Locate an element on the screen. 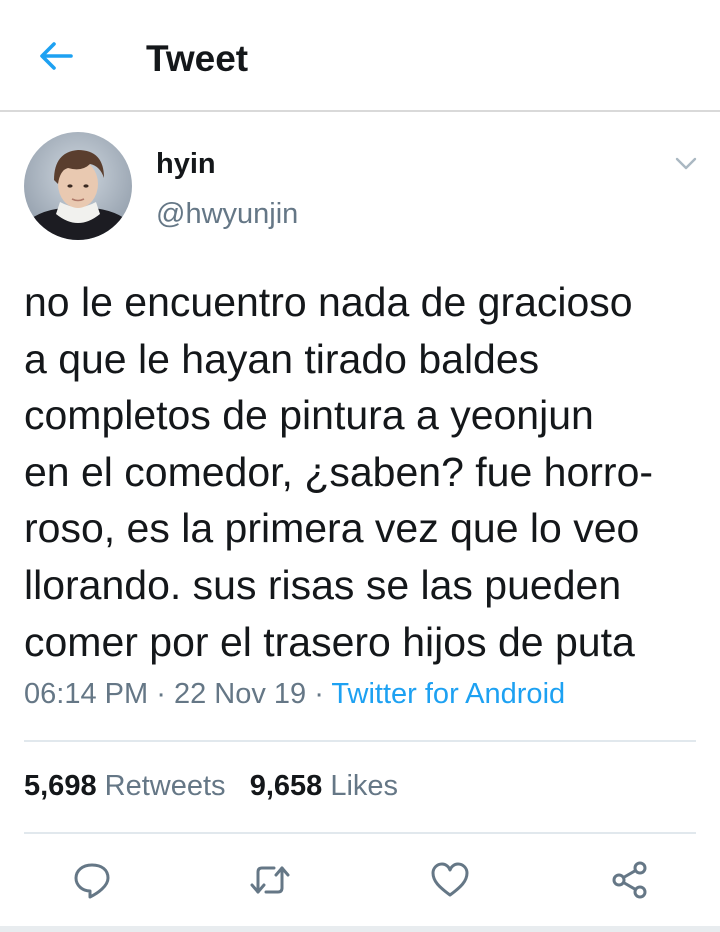  retweet-icon is located at coordinates (270, 880).